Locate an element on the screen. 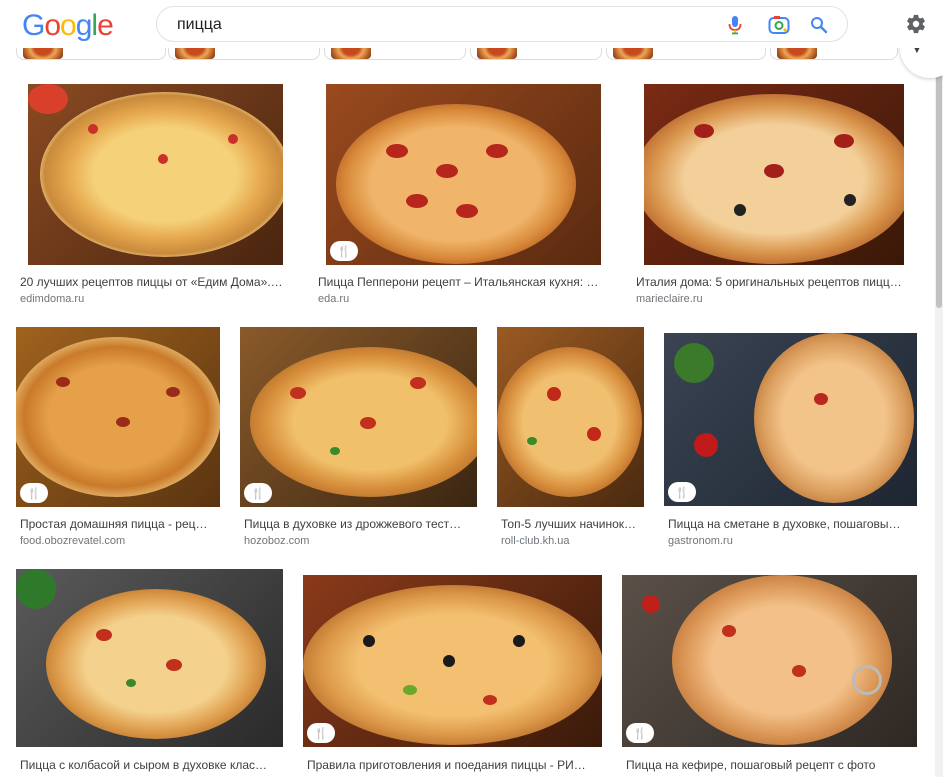 This screenshot has height=777, width=943. settings-gear-icon is located at coordinates (916, 24).